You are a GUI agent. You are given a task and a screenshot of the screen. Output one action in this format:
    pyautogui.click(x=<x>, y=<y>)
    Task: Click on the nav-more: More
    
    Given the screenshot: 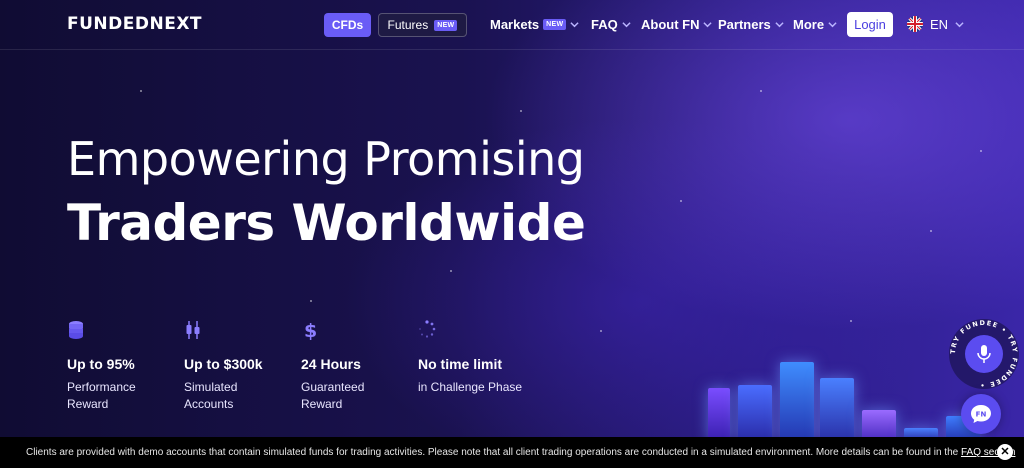 What is the action you would take?
    pyautogui.click(x=815, y=24)
    